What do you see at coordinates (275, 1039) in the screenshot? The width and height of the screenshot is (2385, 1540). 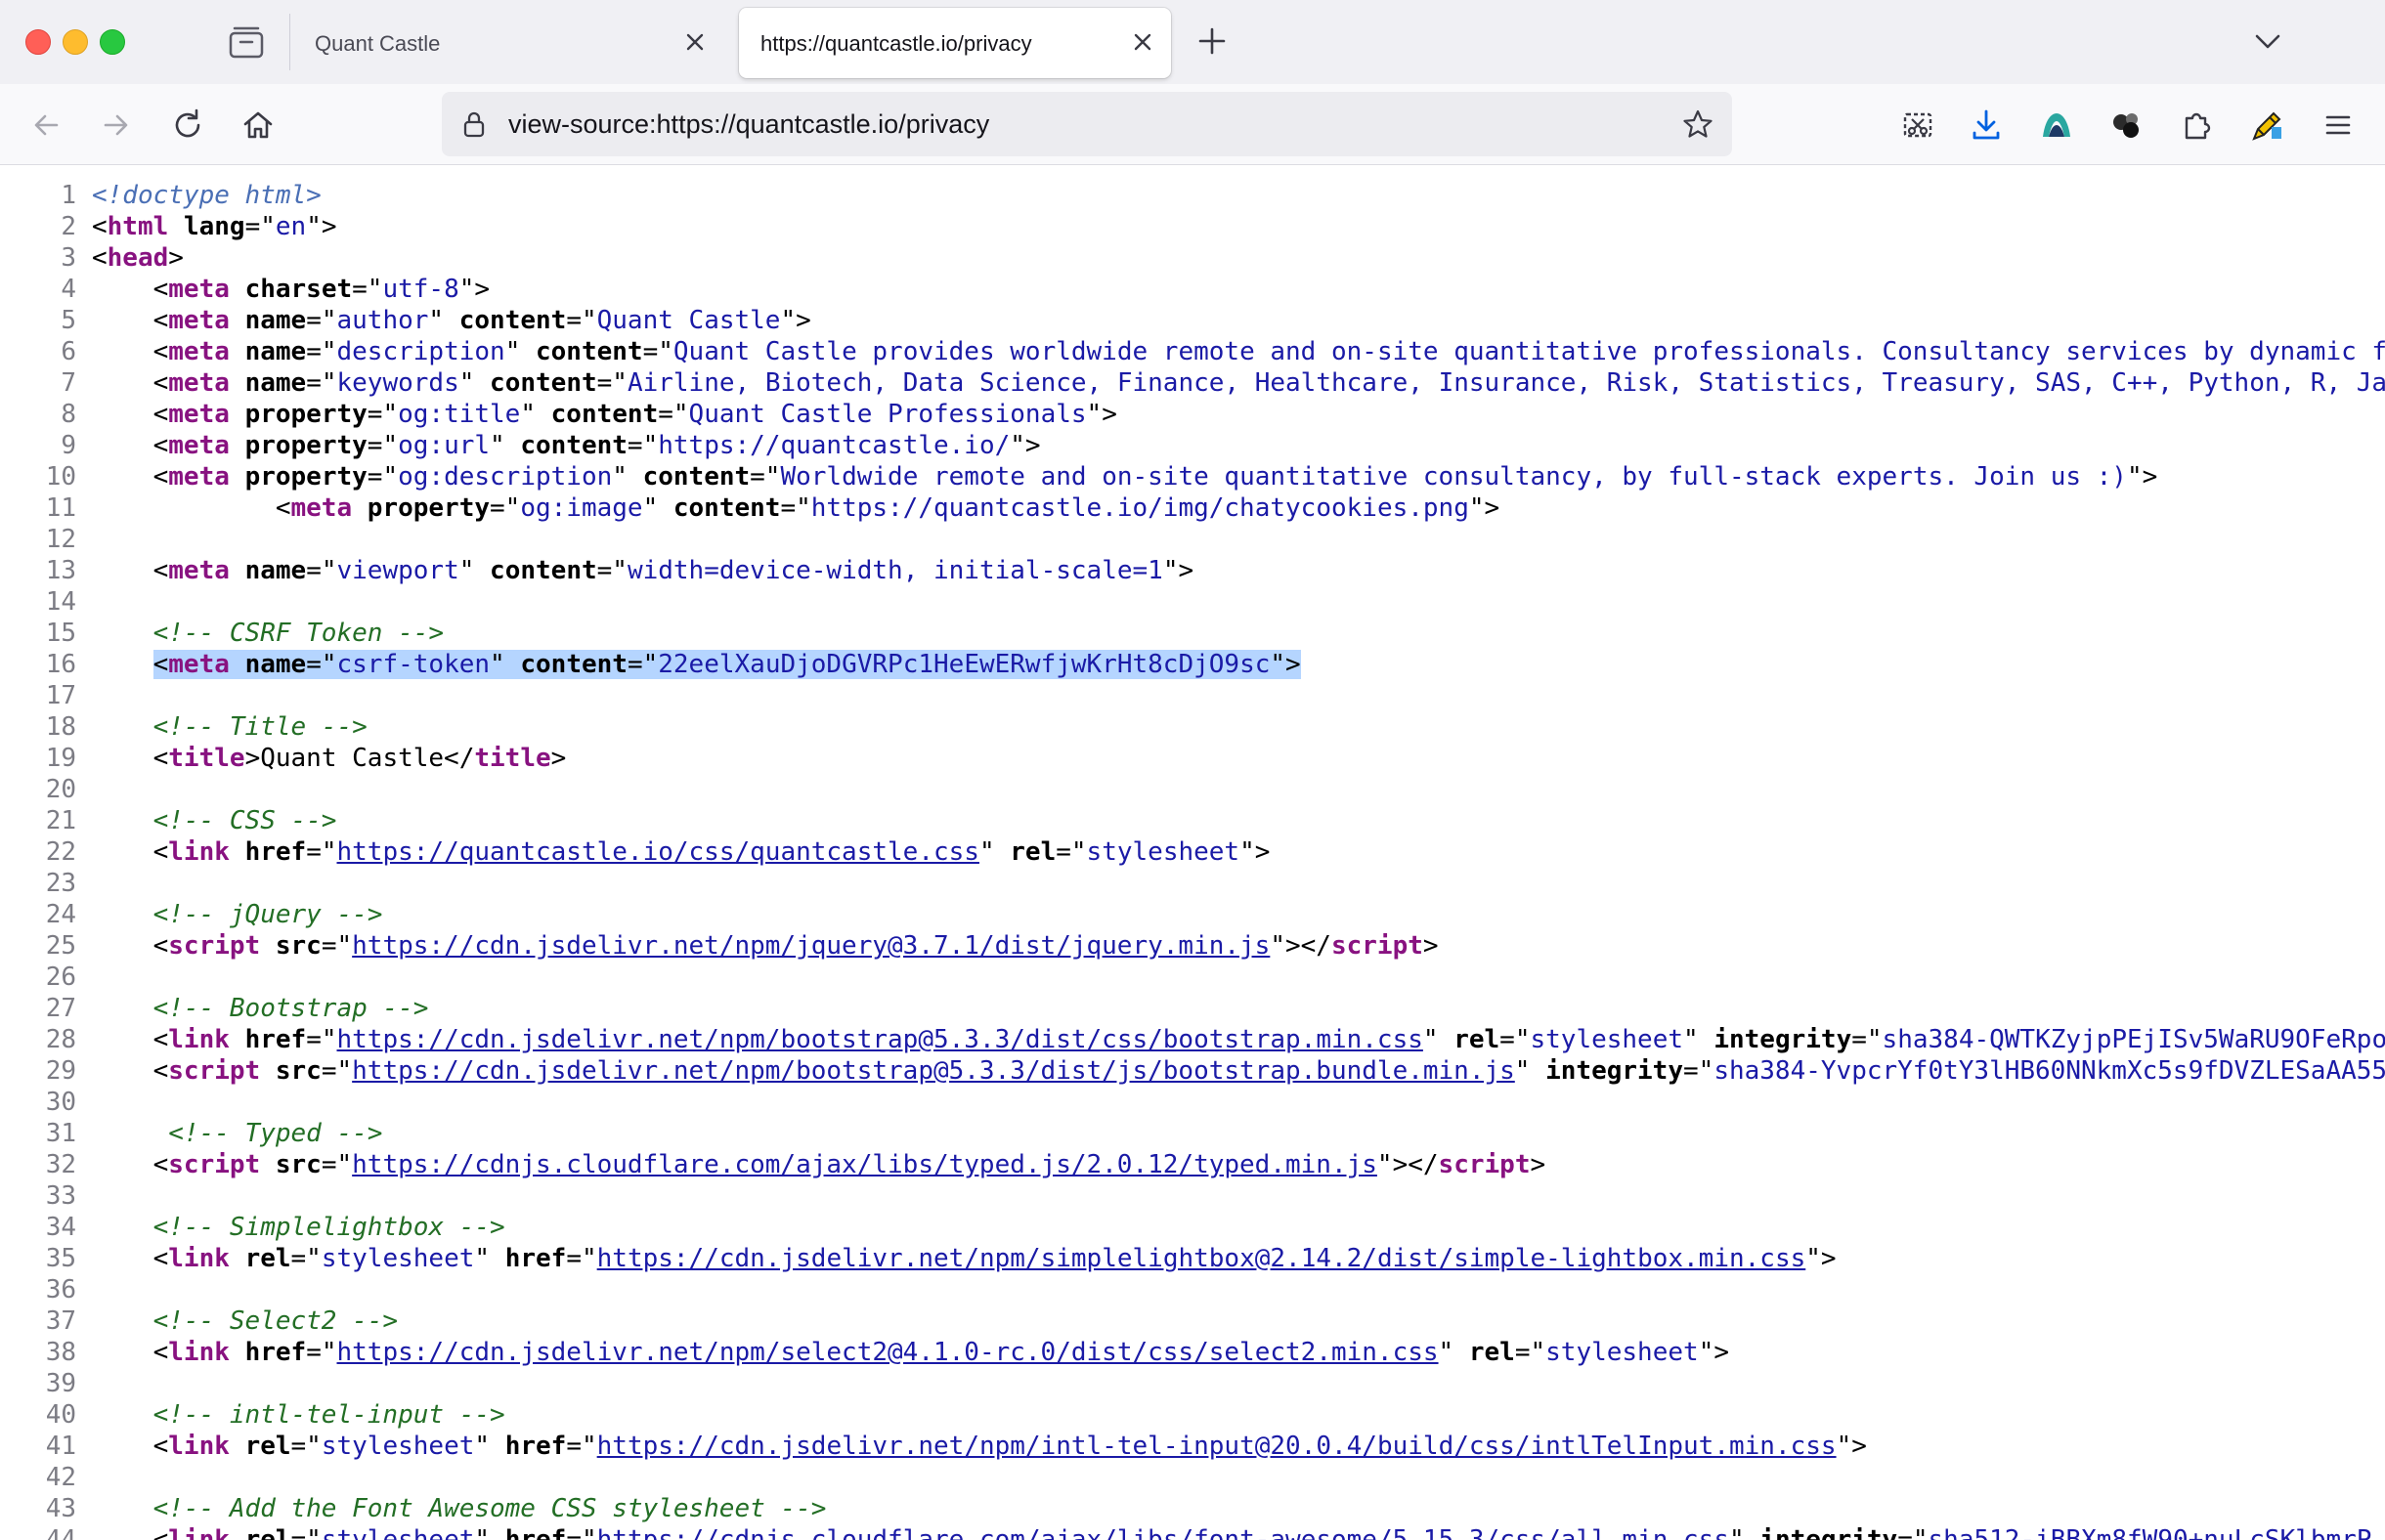 I see `attribute-name: href` at bounding box center [275, 1039].